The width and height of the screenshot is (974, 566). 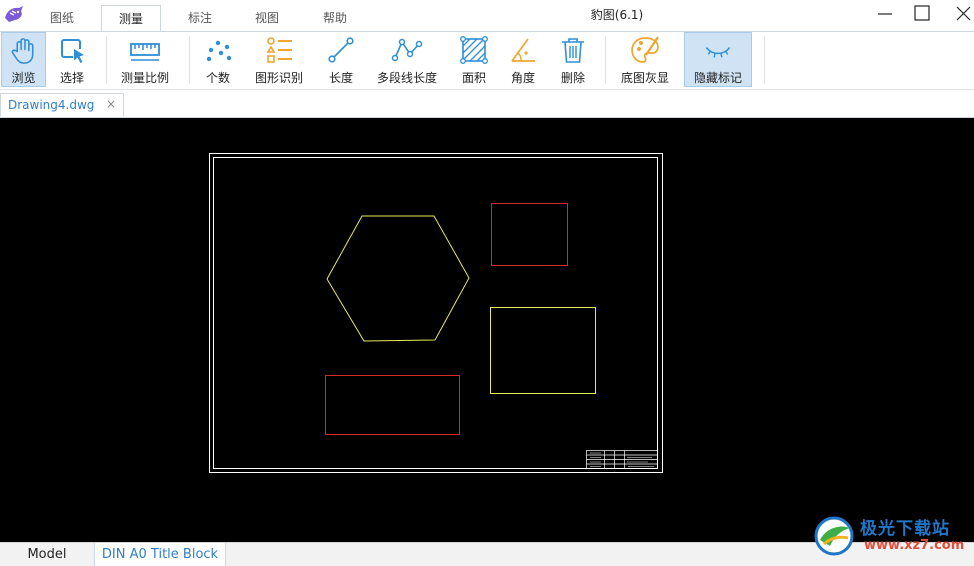 What do you see at coordinates (217, 78) in the screenshot?
I see `count-label: 个数` at bounding box center [217, 78].